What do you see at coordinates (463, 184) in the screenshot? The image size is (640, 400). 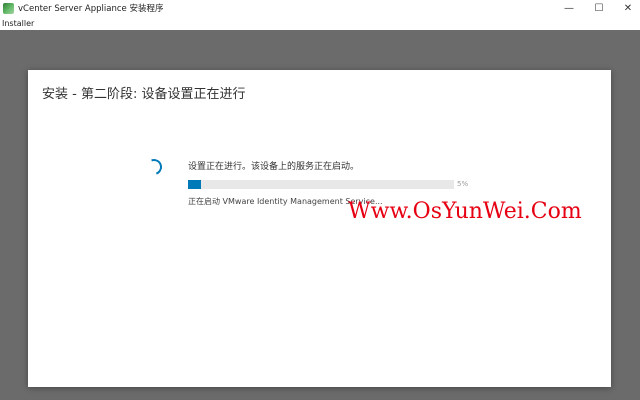 I see `progress-percent: 5%` at bounding box center [463, 184].